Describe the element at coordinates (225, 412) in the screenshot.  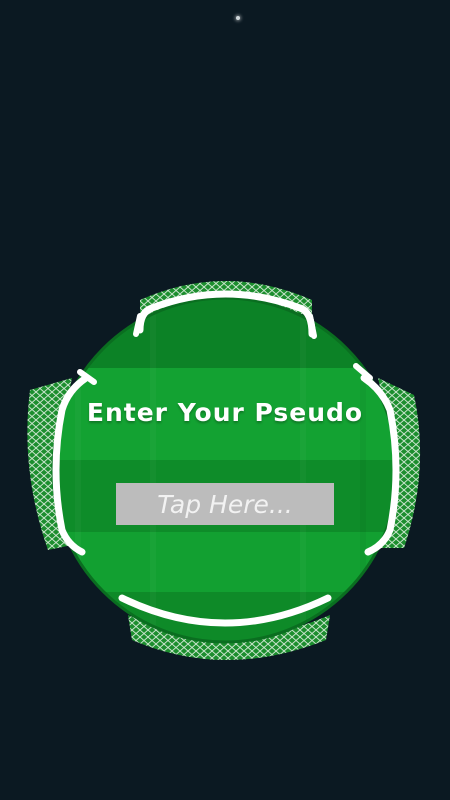
I see `page-title: Enter Your Pseudo` at that location.